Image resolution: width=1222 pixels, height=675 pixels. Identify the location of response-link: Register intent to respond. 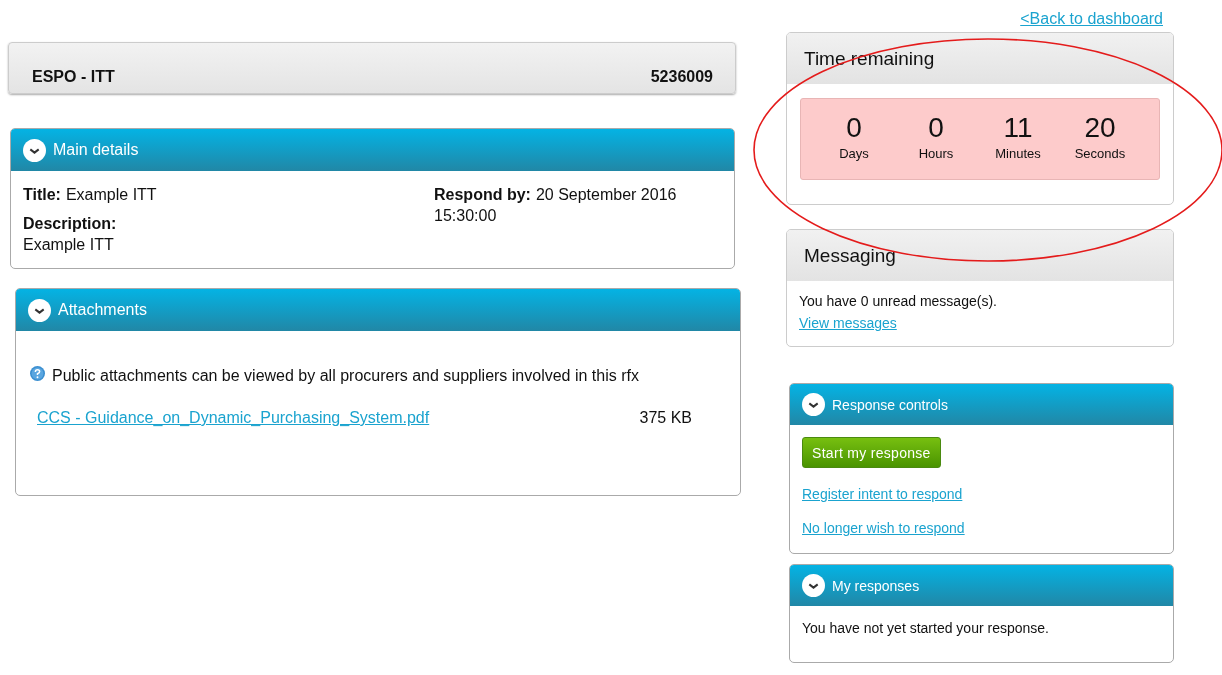
(882, 494).